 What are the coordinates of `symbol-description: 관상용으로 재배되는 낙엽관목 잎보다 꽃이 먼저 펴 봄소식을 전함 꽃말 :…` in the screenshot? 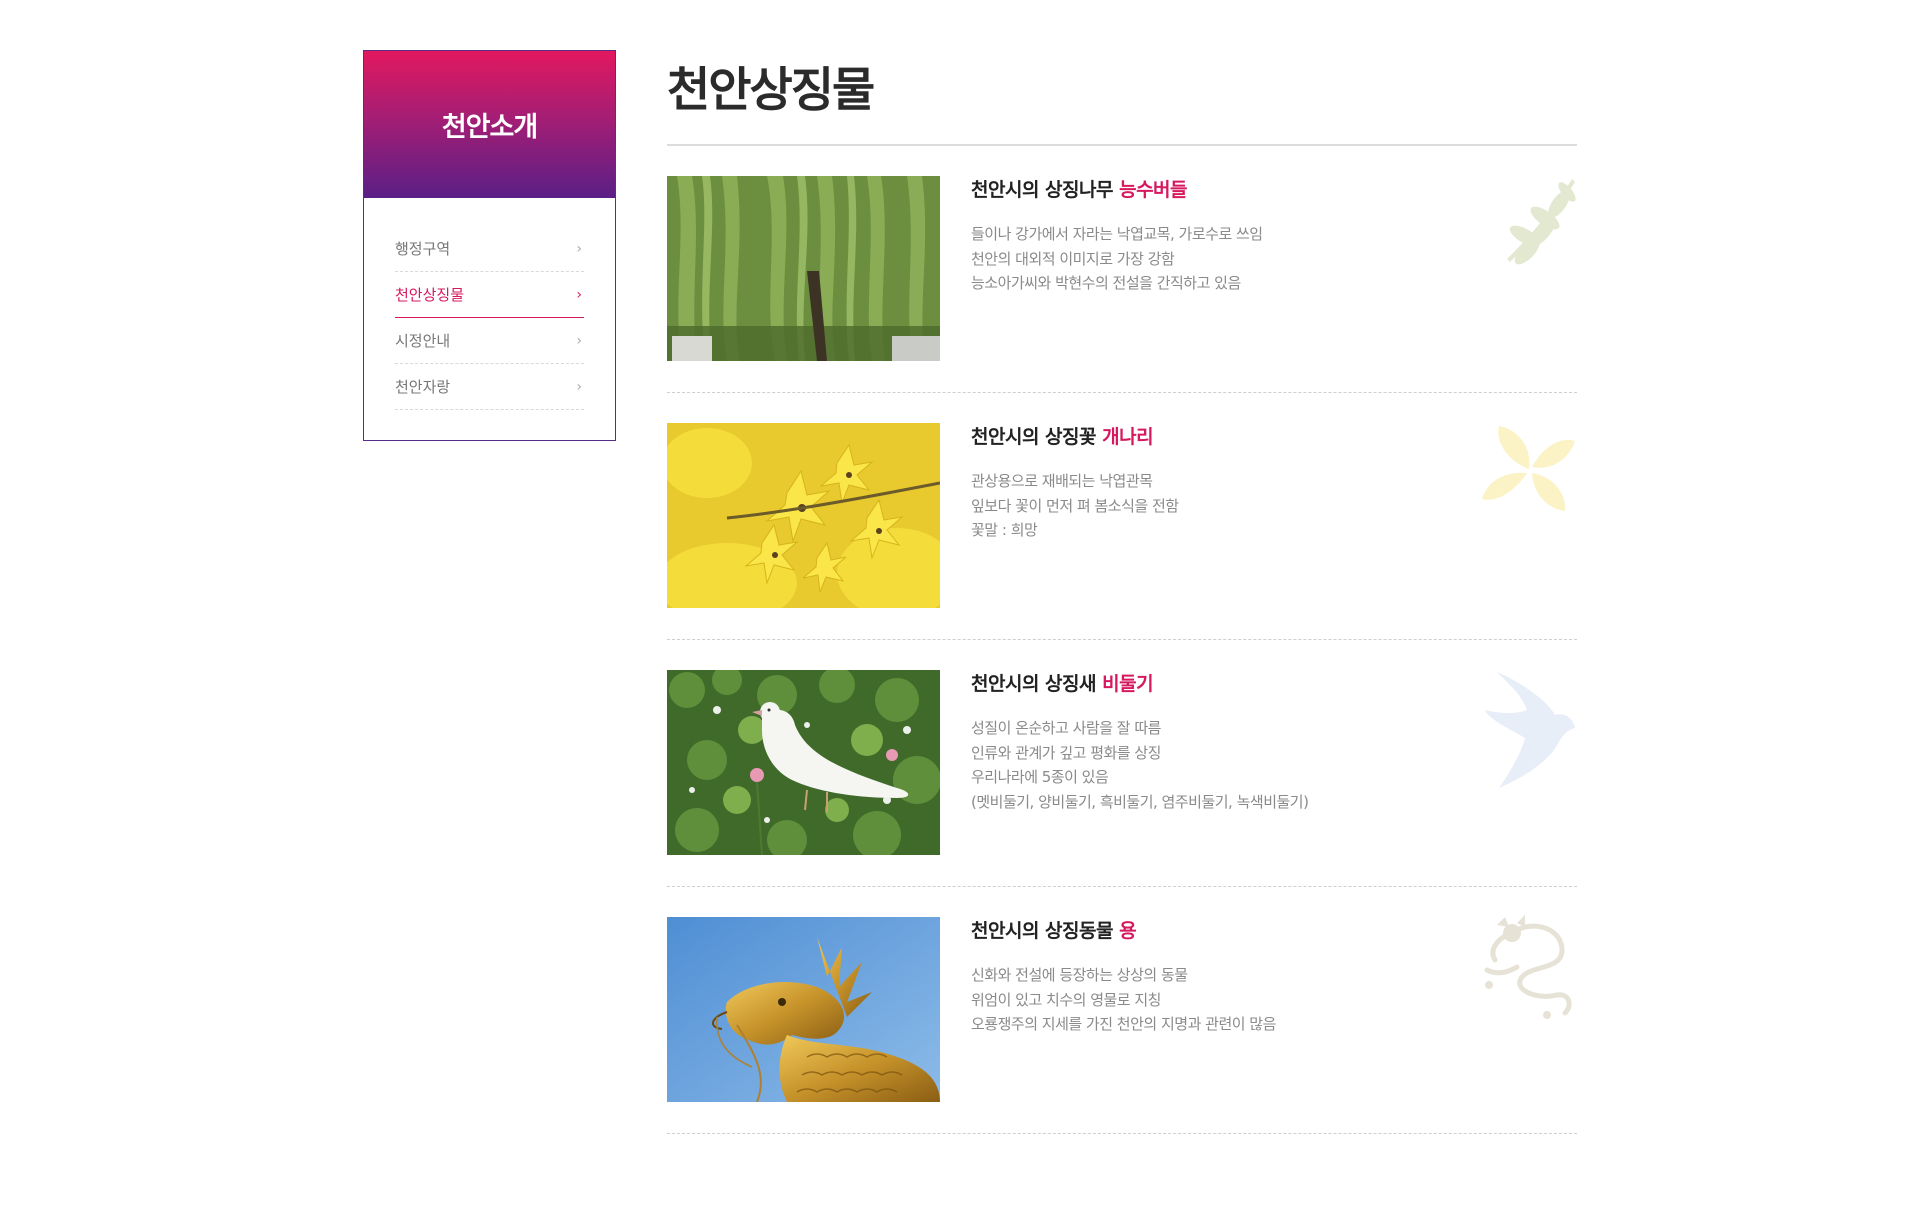 It's located at (1231, 506).